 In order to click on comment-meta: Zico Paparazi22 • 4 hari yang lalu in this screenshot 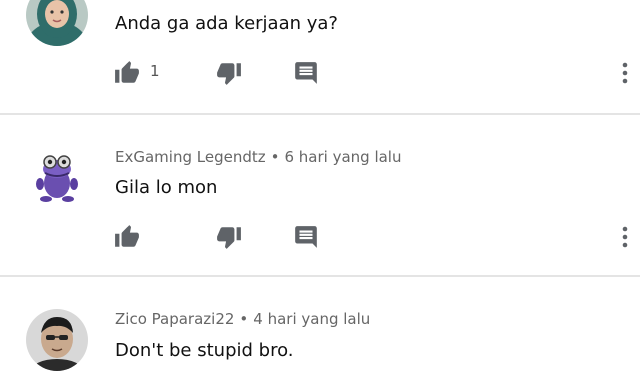, I will do `click(242, 319)`.